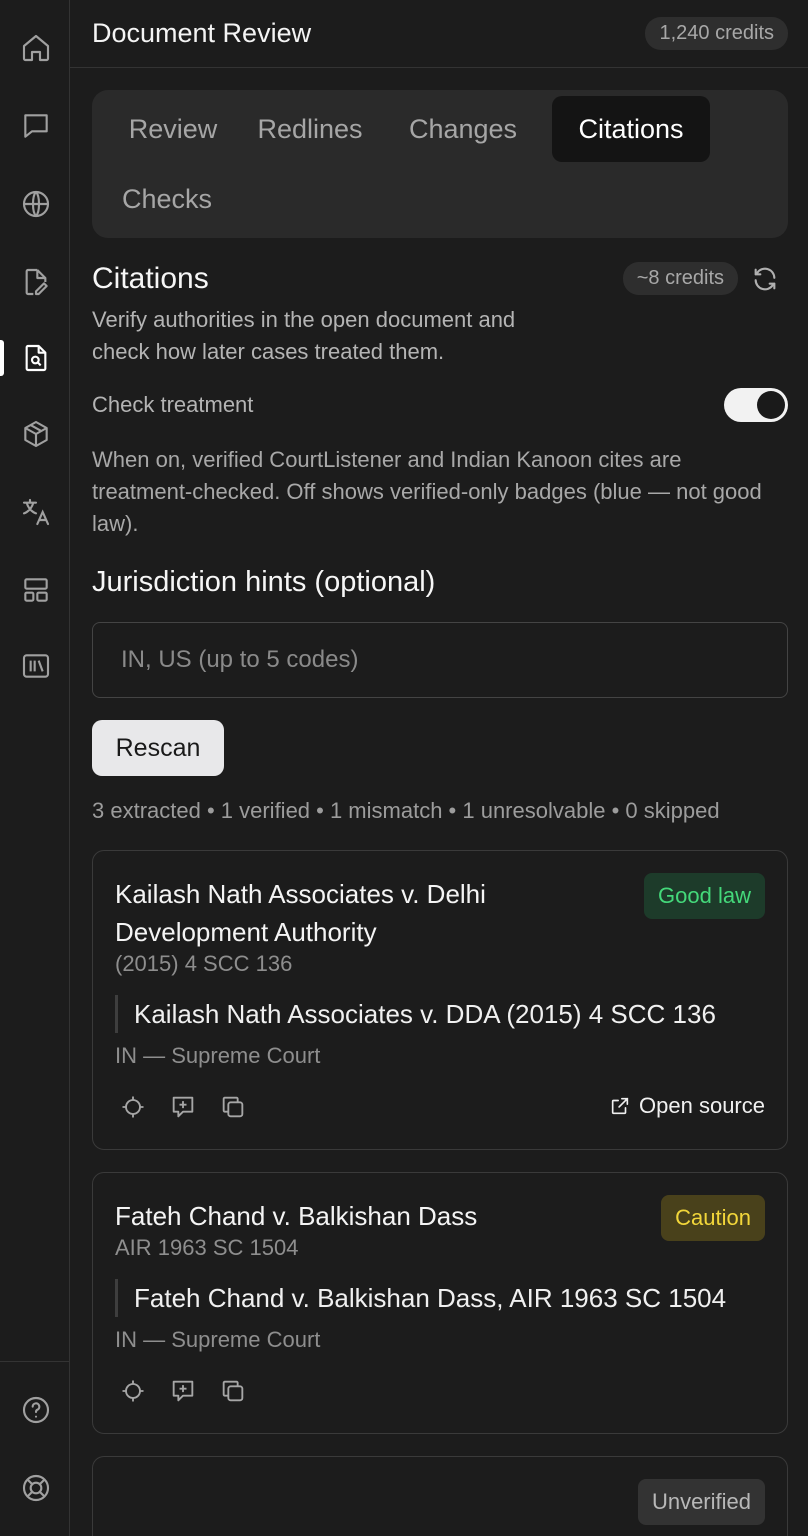 The width and height of the screenshot is (808, 1536). Describe the element at coordinates (439, 34) in the screenshot. I see `top-bar: Document Review 1,240 credits` at that location.